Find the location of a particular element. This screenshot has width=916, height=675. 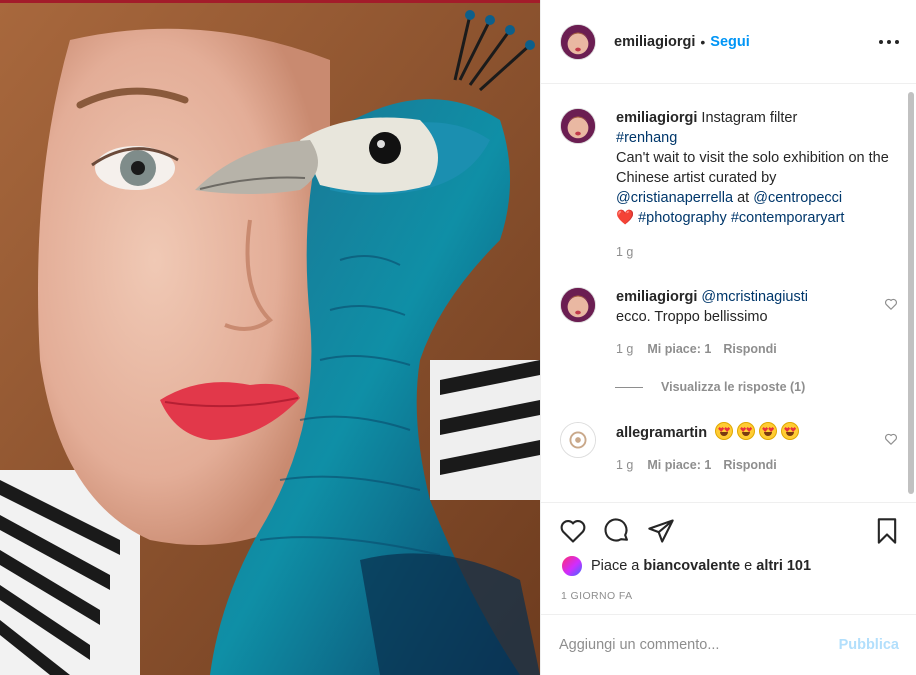

liked-by-username: biancovalente is located at coordinates (691, 566).